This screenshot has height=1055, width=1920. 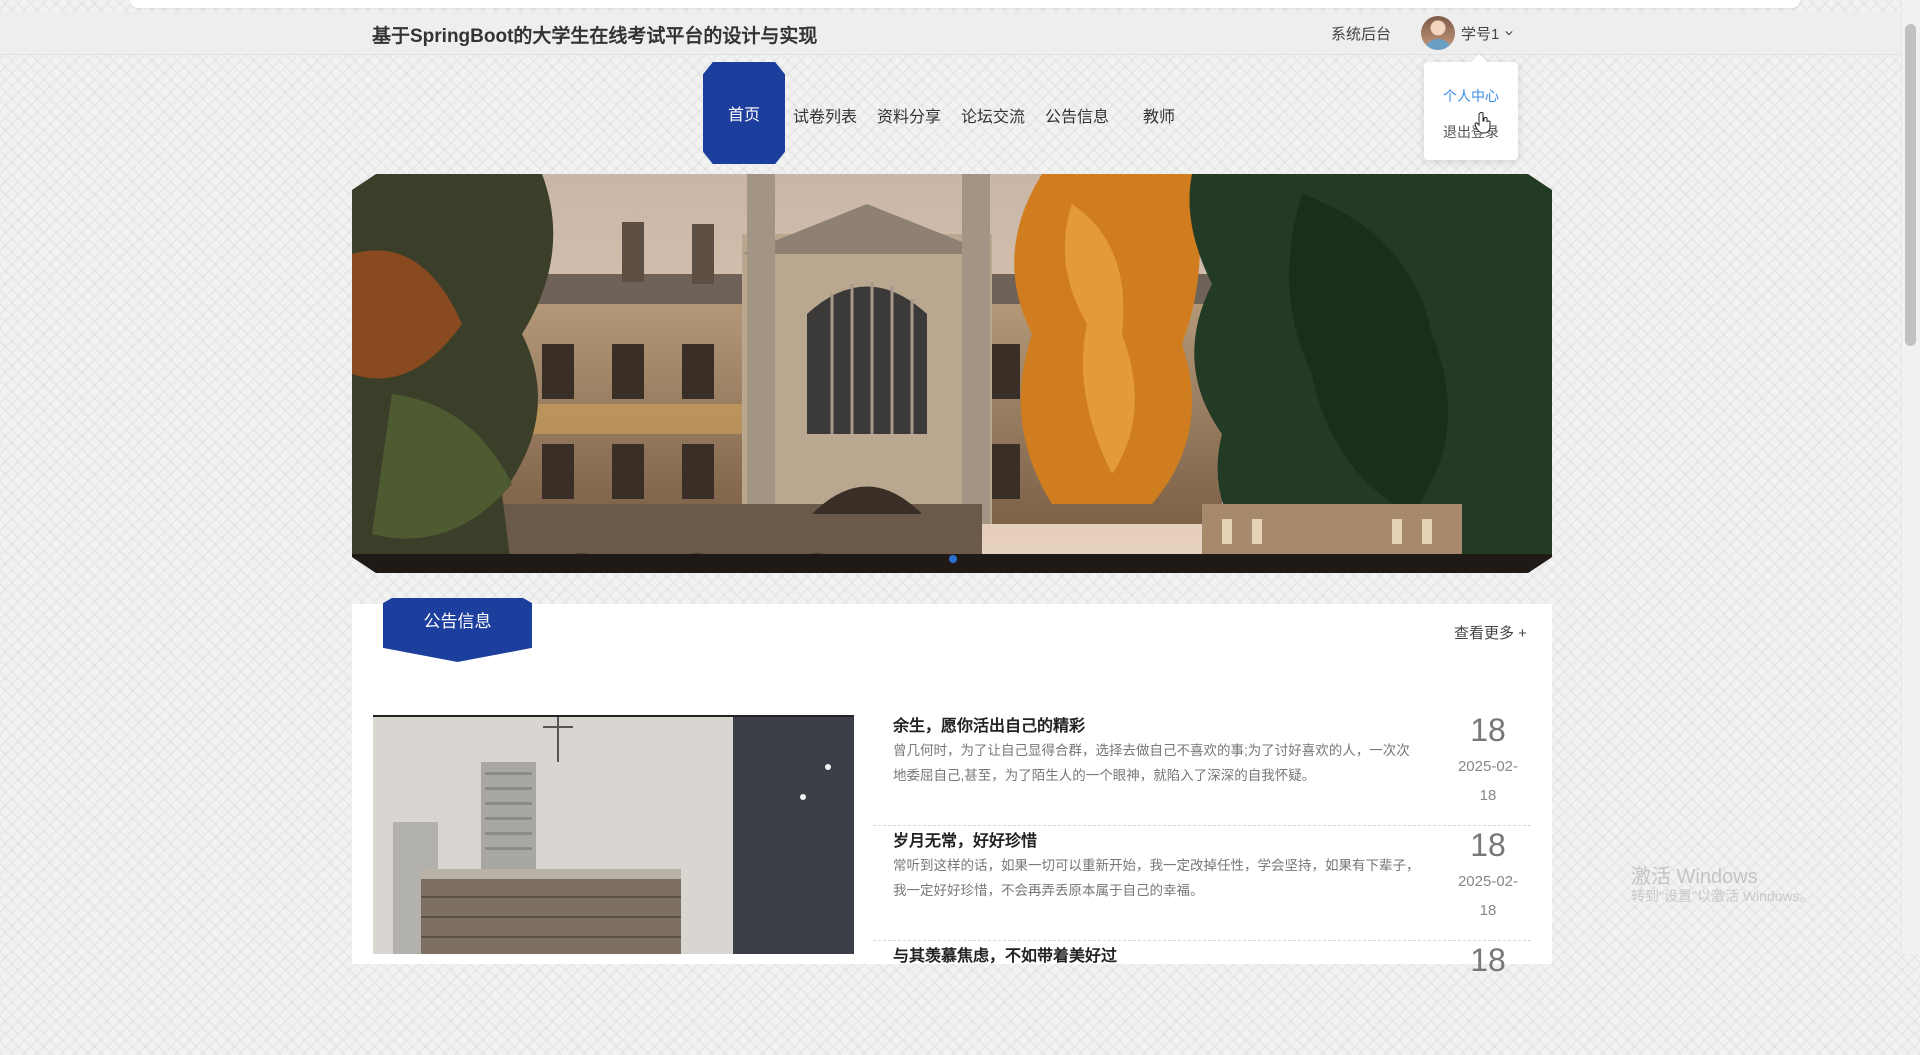 I want to click on notice-item-title: 余生，愿你活出自己的精彩, so click(x=989, y=724).